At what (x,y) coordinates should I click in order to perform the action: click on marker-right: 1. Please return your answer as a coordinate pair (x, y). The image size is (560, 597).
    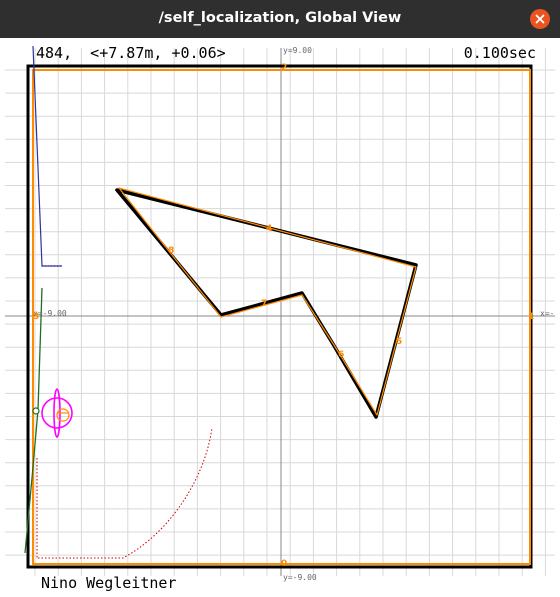
    Looking at the image, I should click on (531, 317).